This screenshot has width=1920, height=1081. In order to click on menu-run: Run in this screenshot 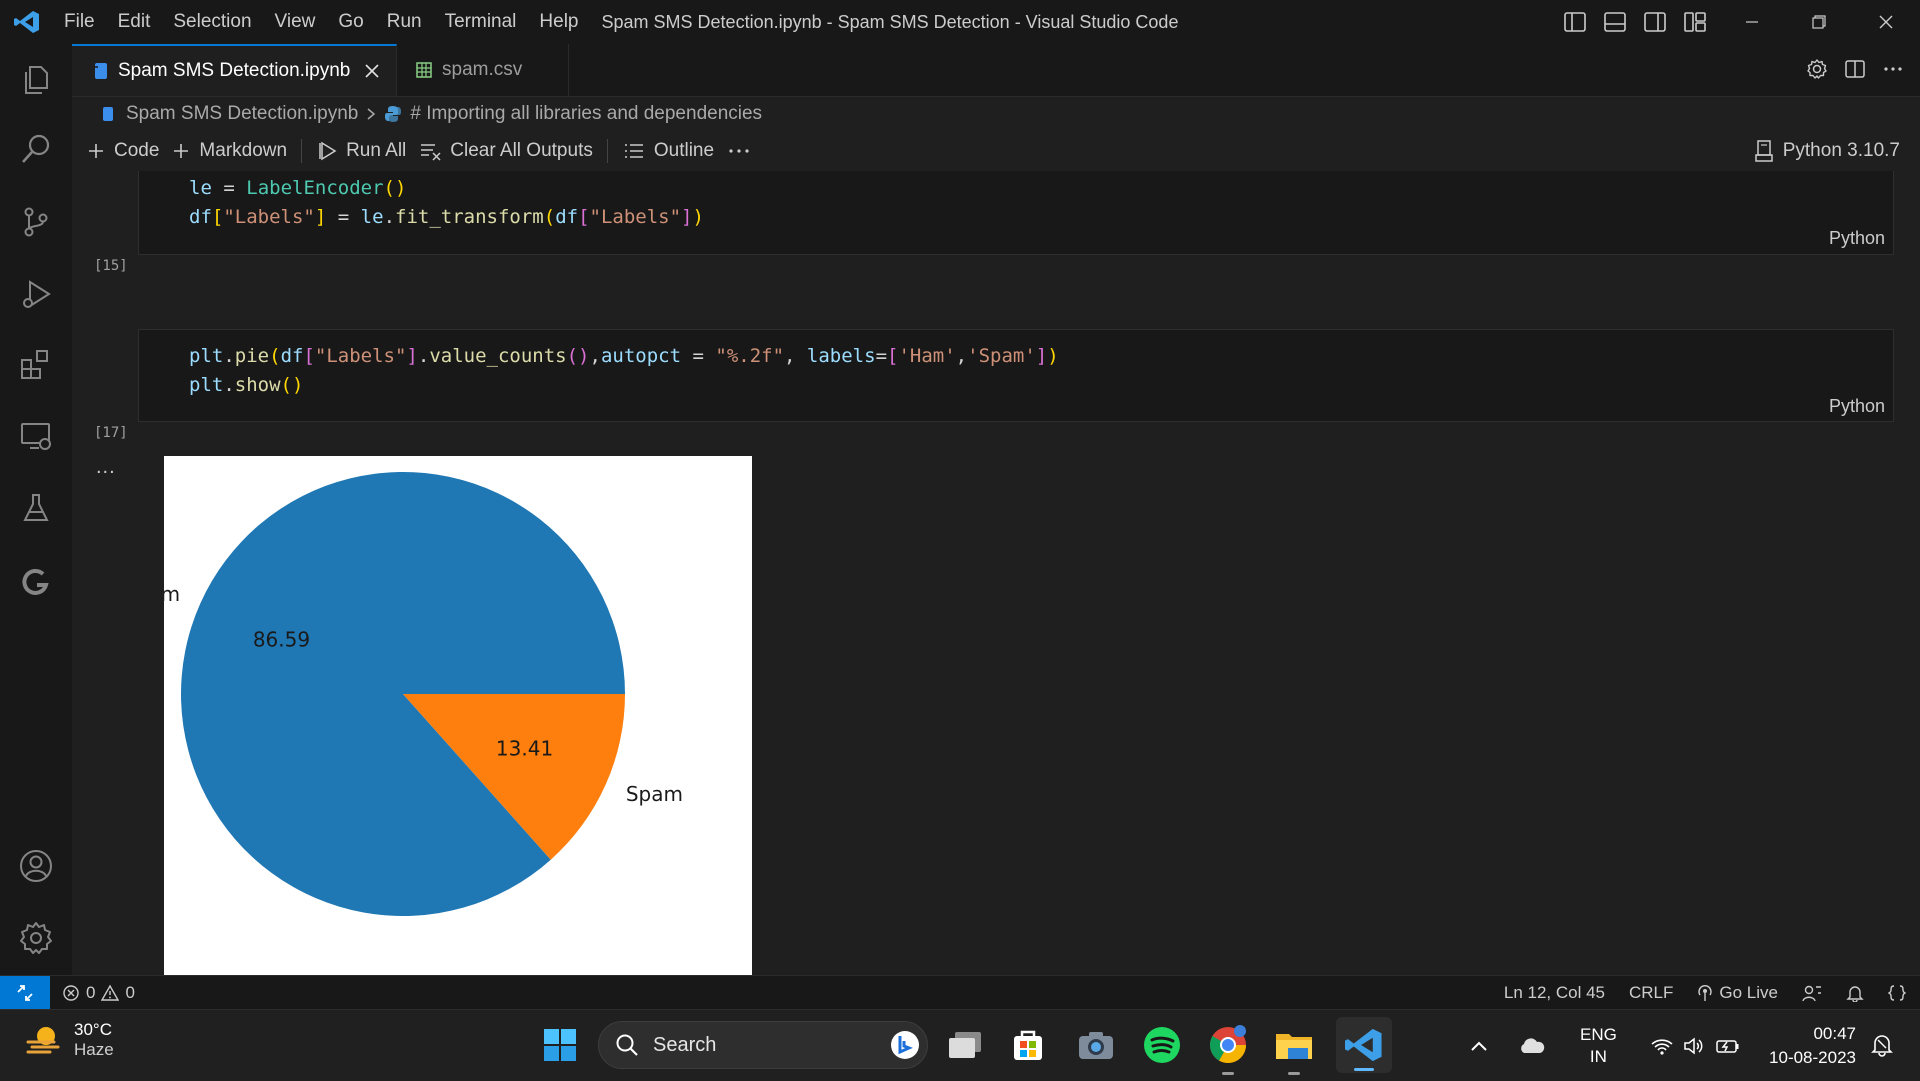, I will do `click(404, 22)`.